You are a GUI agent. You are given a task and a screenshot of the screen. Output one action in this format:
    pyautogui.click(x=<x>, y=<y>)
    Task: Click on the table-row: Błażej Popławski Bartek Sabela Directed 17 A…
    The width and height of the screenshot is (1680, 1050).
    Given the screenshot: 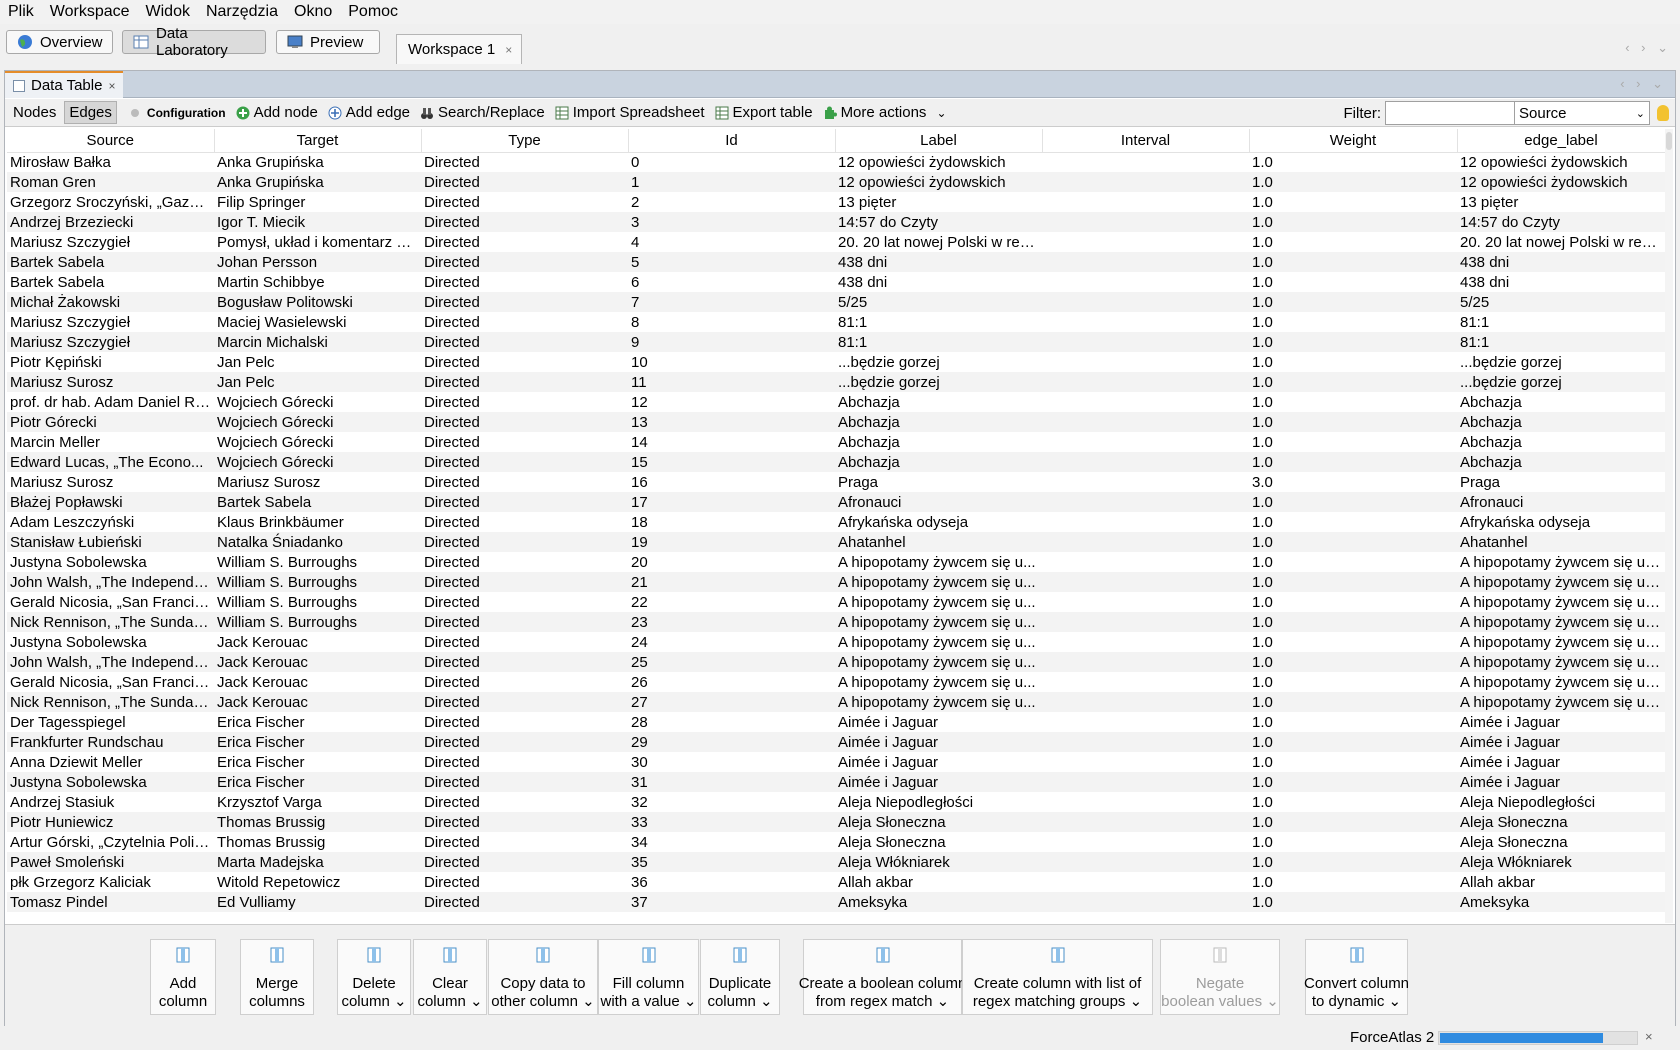 What is the action you would take?
    pyautogui.click(x=836, y=502)
    